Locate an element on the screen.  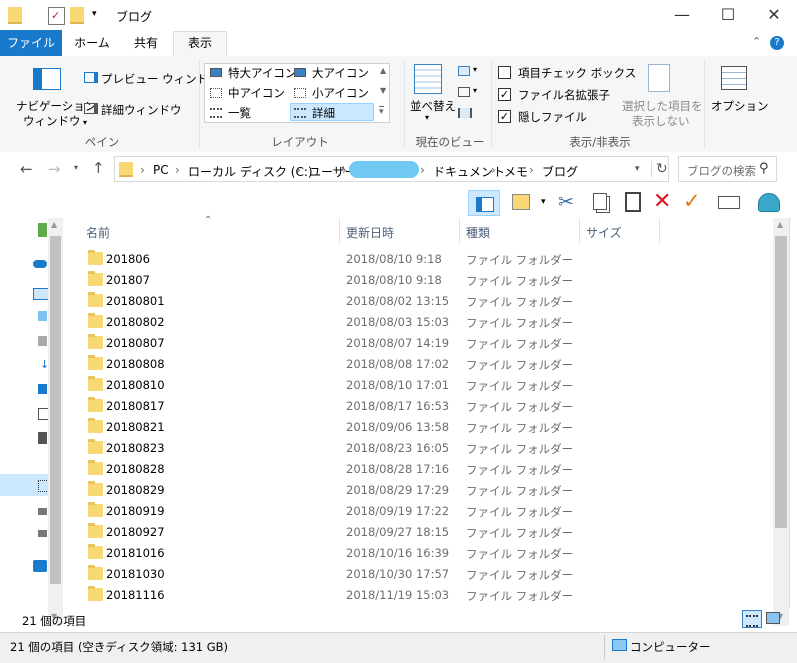
hide-selected-label-1: 選択した項目を is located at coordinates (662, 106).